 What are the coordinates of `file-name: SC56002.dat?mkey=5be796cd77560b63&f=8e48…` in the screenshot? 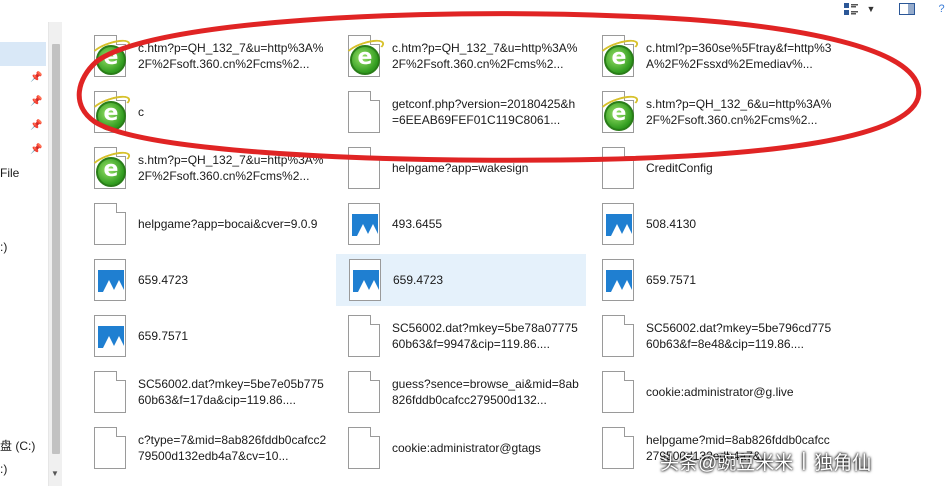 It's located at (739, 336).